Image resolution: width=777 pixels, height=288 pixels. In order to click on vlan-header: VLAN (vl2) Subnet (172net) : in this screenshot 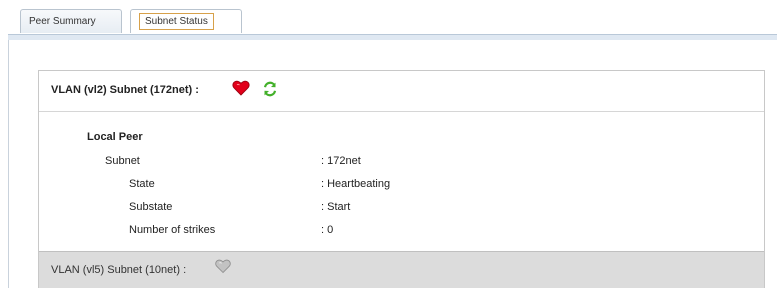, I will do `click(401, 91)`.